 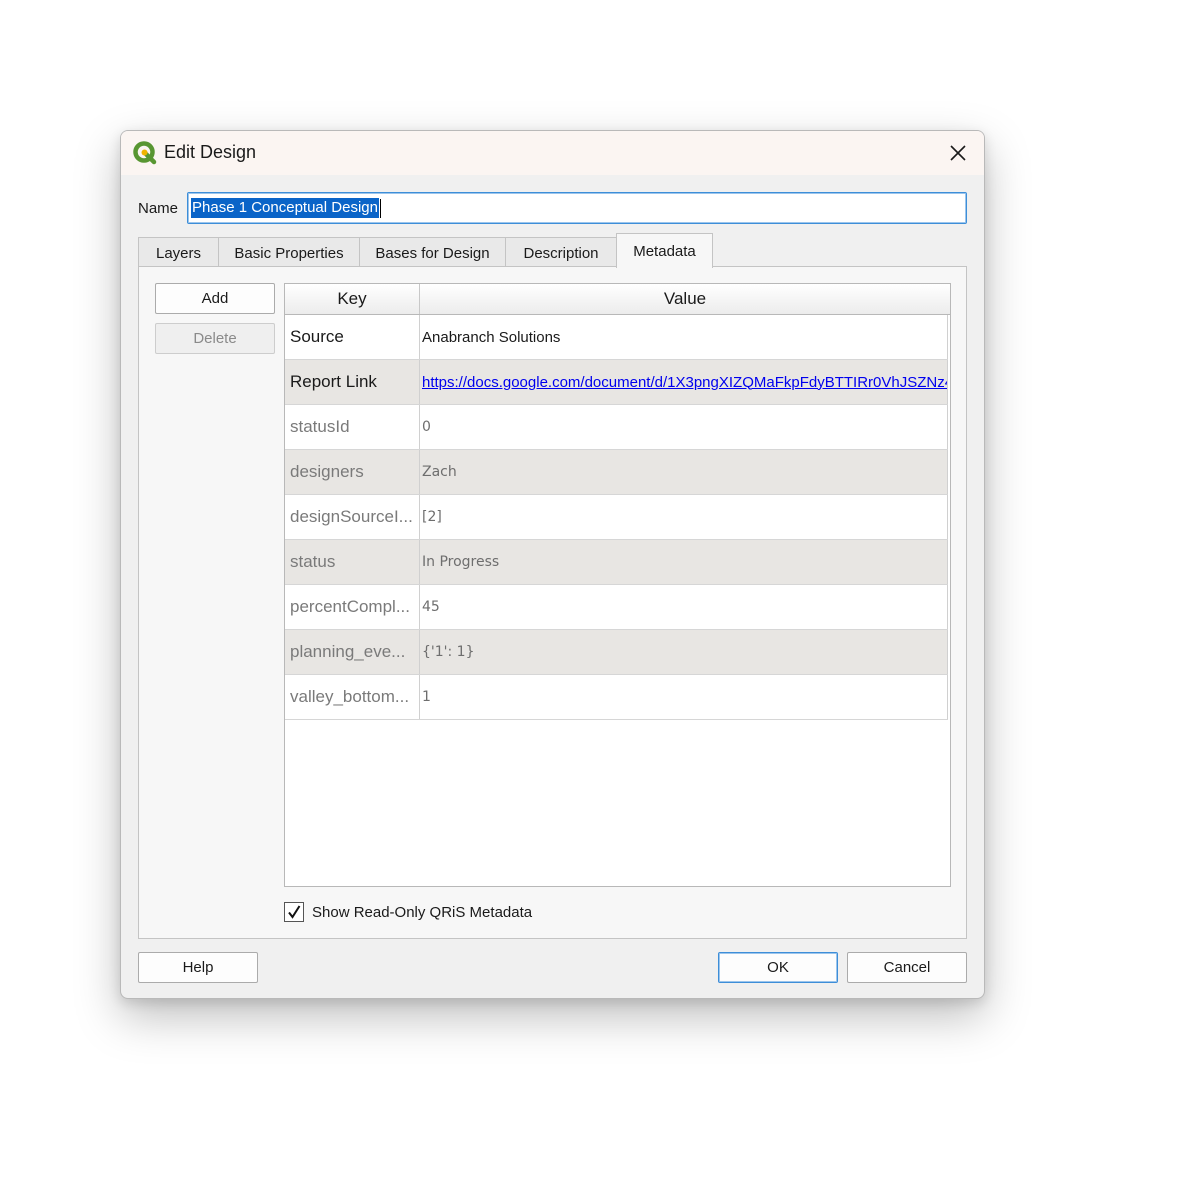 What do you see at coordinates (352, 299) in the screenshot?
I see `column-header-key: Key` at bounding box center [352, 299].